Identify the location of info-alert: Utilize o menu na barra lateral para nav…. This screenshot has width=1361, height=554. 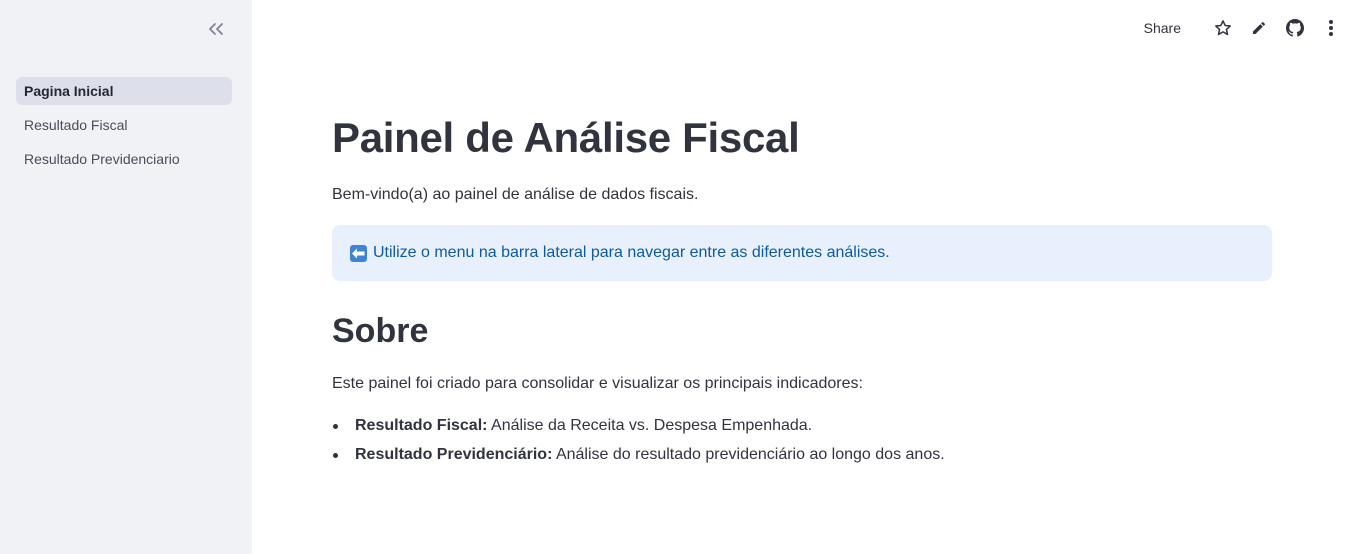
(802, 253).